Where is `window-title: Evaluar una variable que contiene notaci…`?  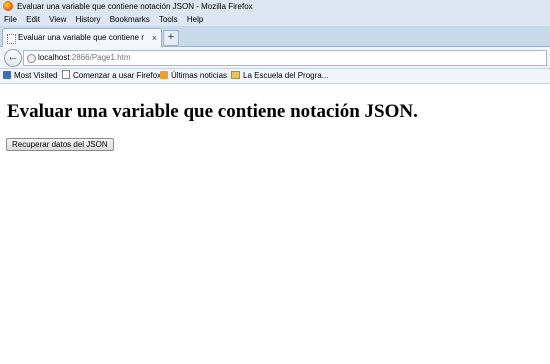 window-title: Evaluar una variable que contiene notaci… is located at coordinates (135, 6).